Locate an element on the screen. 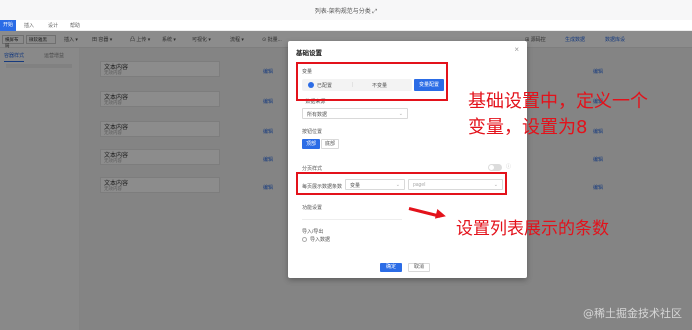 The width and height of the screenshot is (692, 330). variable-highlight-box is located at coordinates (372, 81).